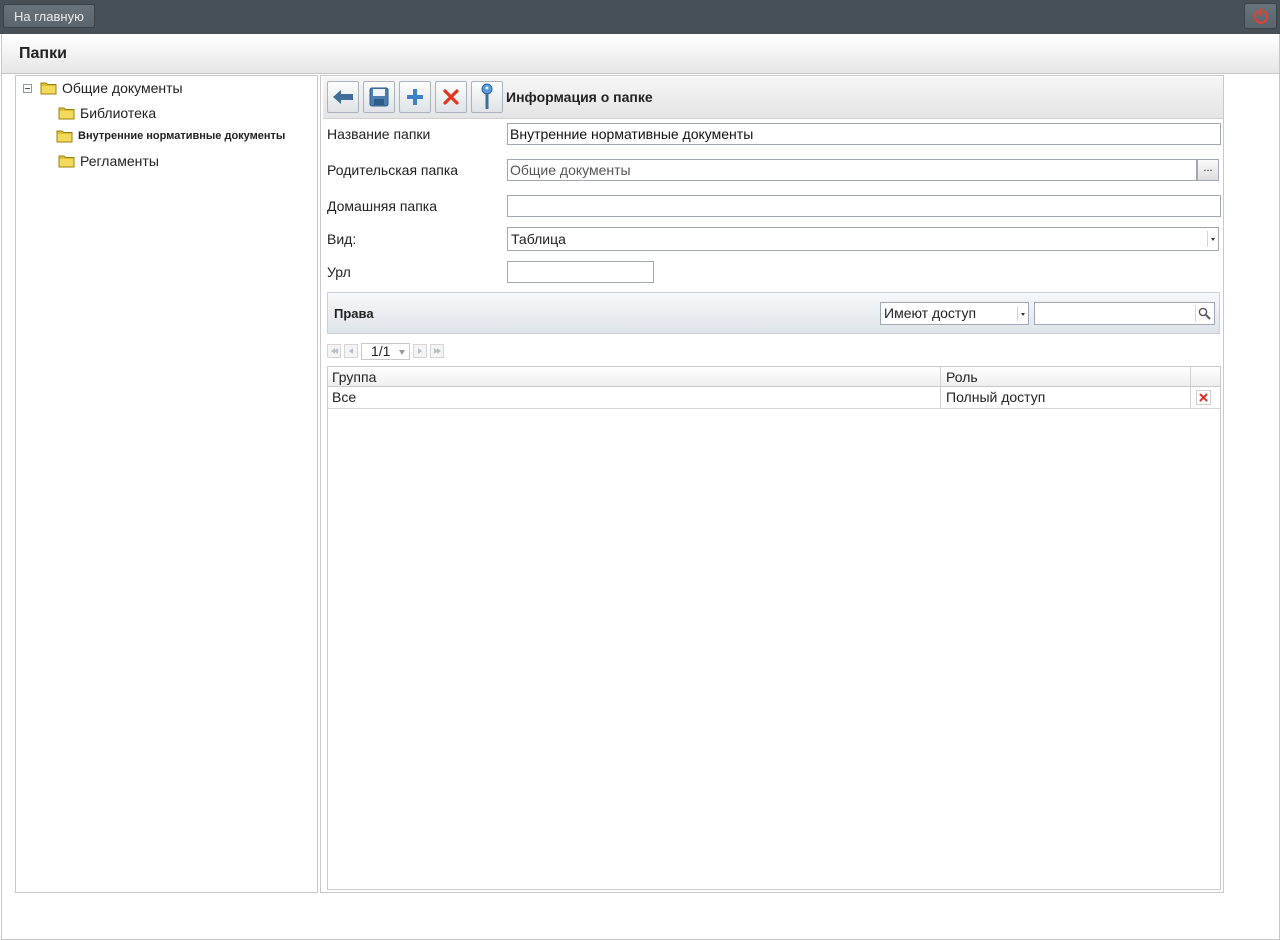 The width and height of the screenshot is (1280, 940). What do you see at coordinates (43, 53) in the screenshot?
I see `window-title: Папки` at bounding box center [43, 53].